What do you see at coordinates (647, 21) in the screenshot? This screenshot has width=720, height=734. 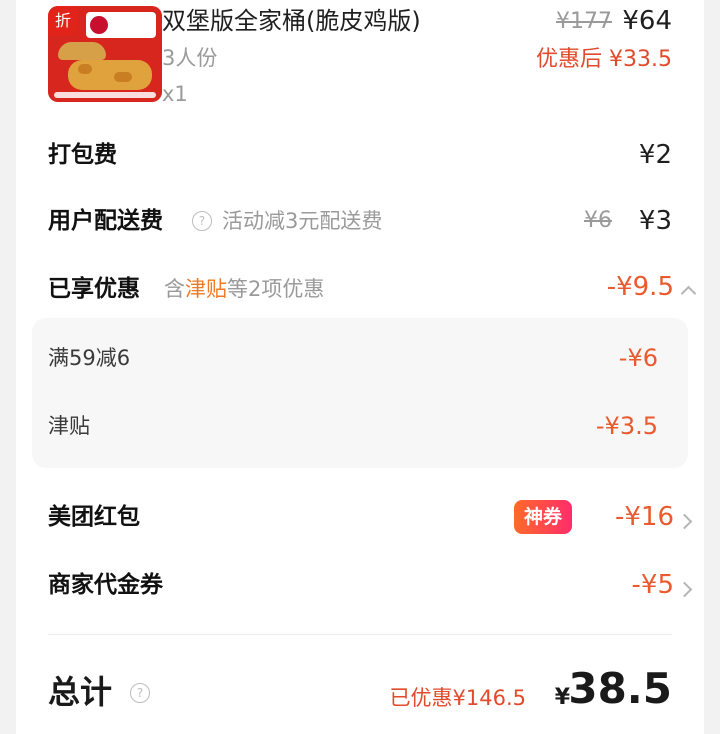 I see `product-price: ¥64` at bounding box center [647, 21].